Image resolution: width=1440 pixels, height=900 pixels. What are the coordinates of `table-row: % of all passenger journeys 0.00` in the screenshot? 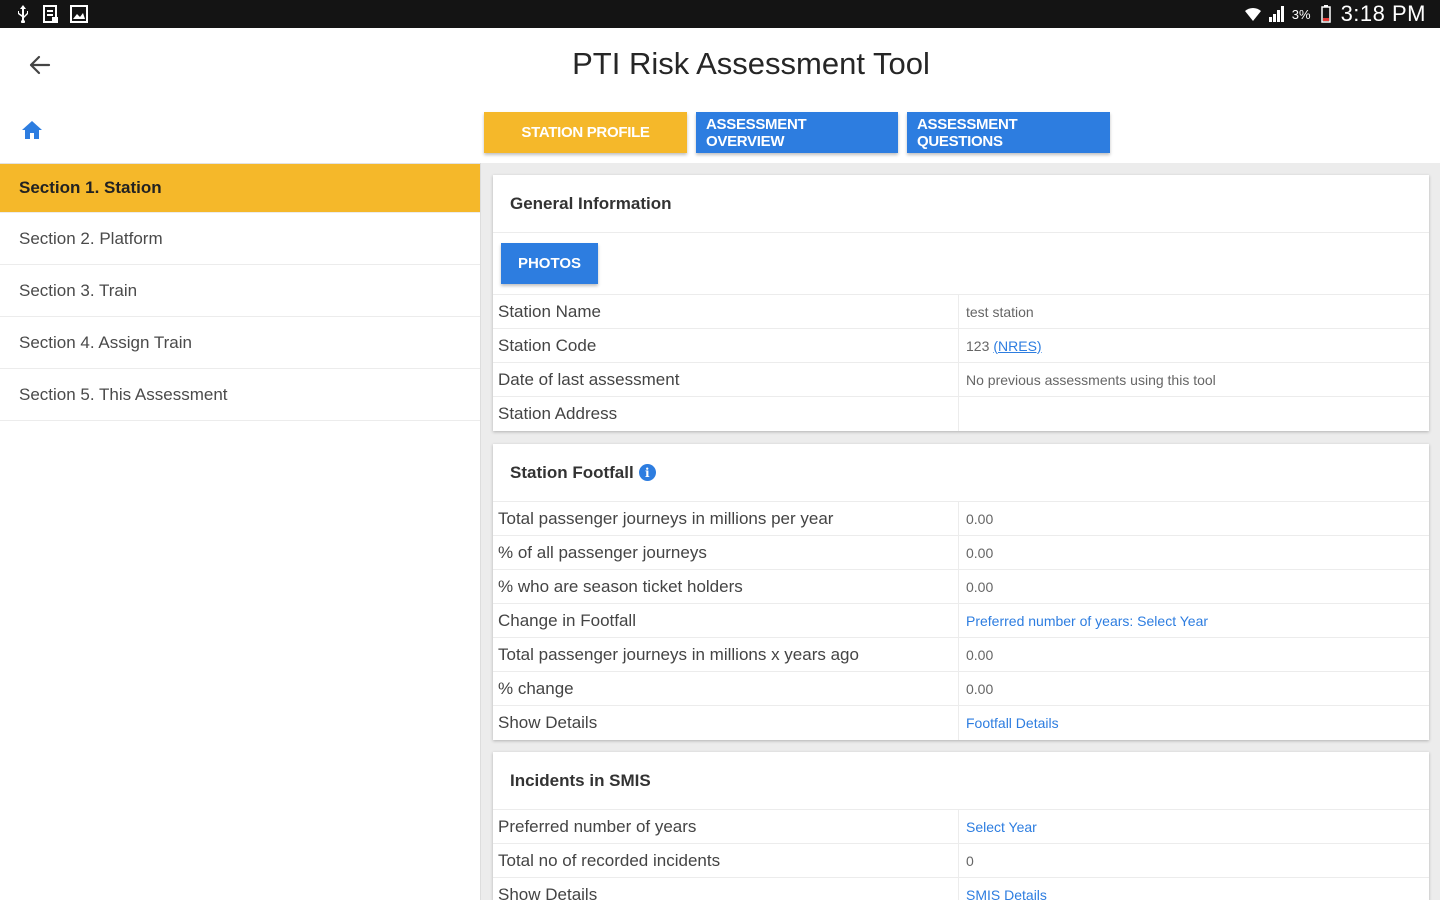 It's located at (961, 553).